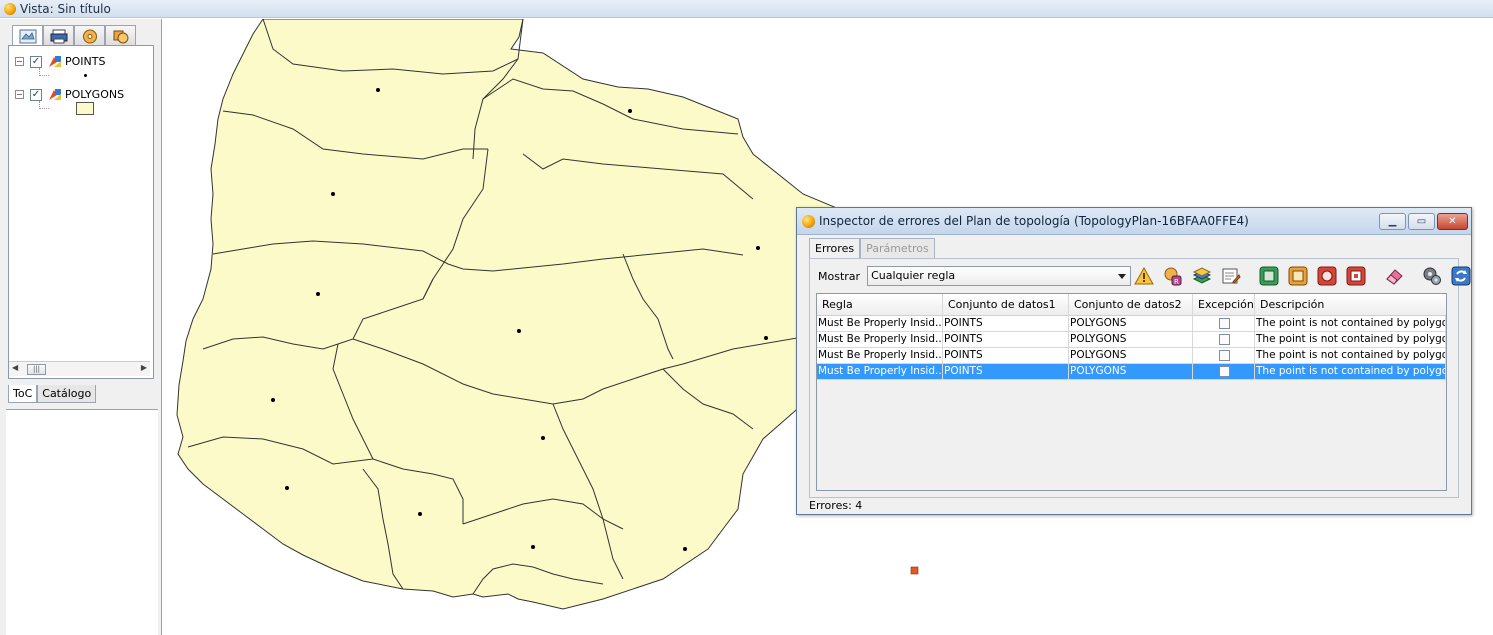  I want to click on error-marker-icon, so click(914, 570).